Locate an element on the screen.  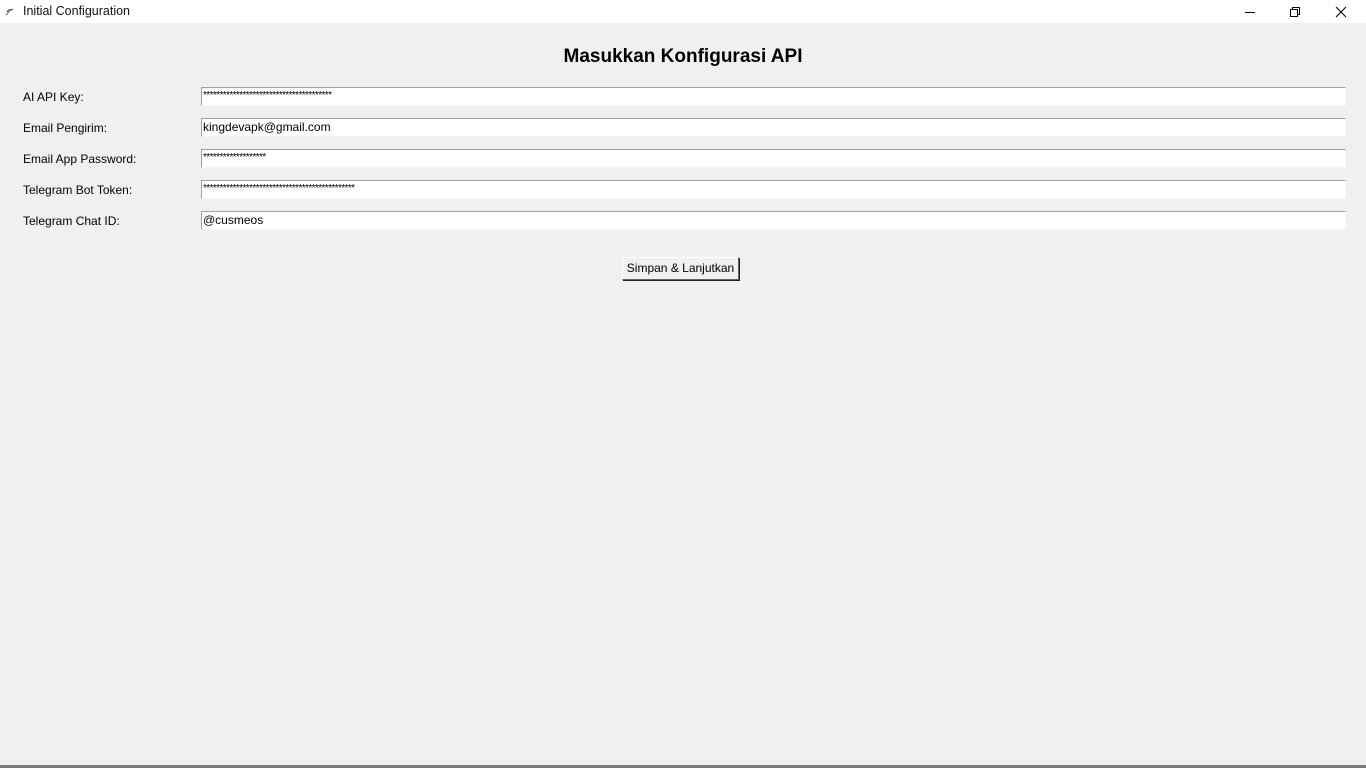
restore-button is located at coordinates (1295, 11).